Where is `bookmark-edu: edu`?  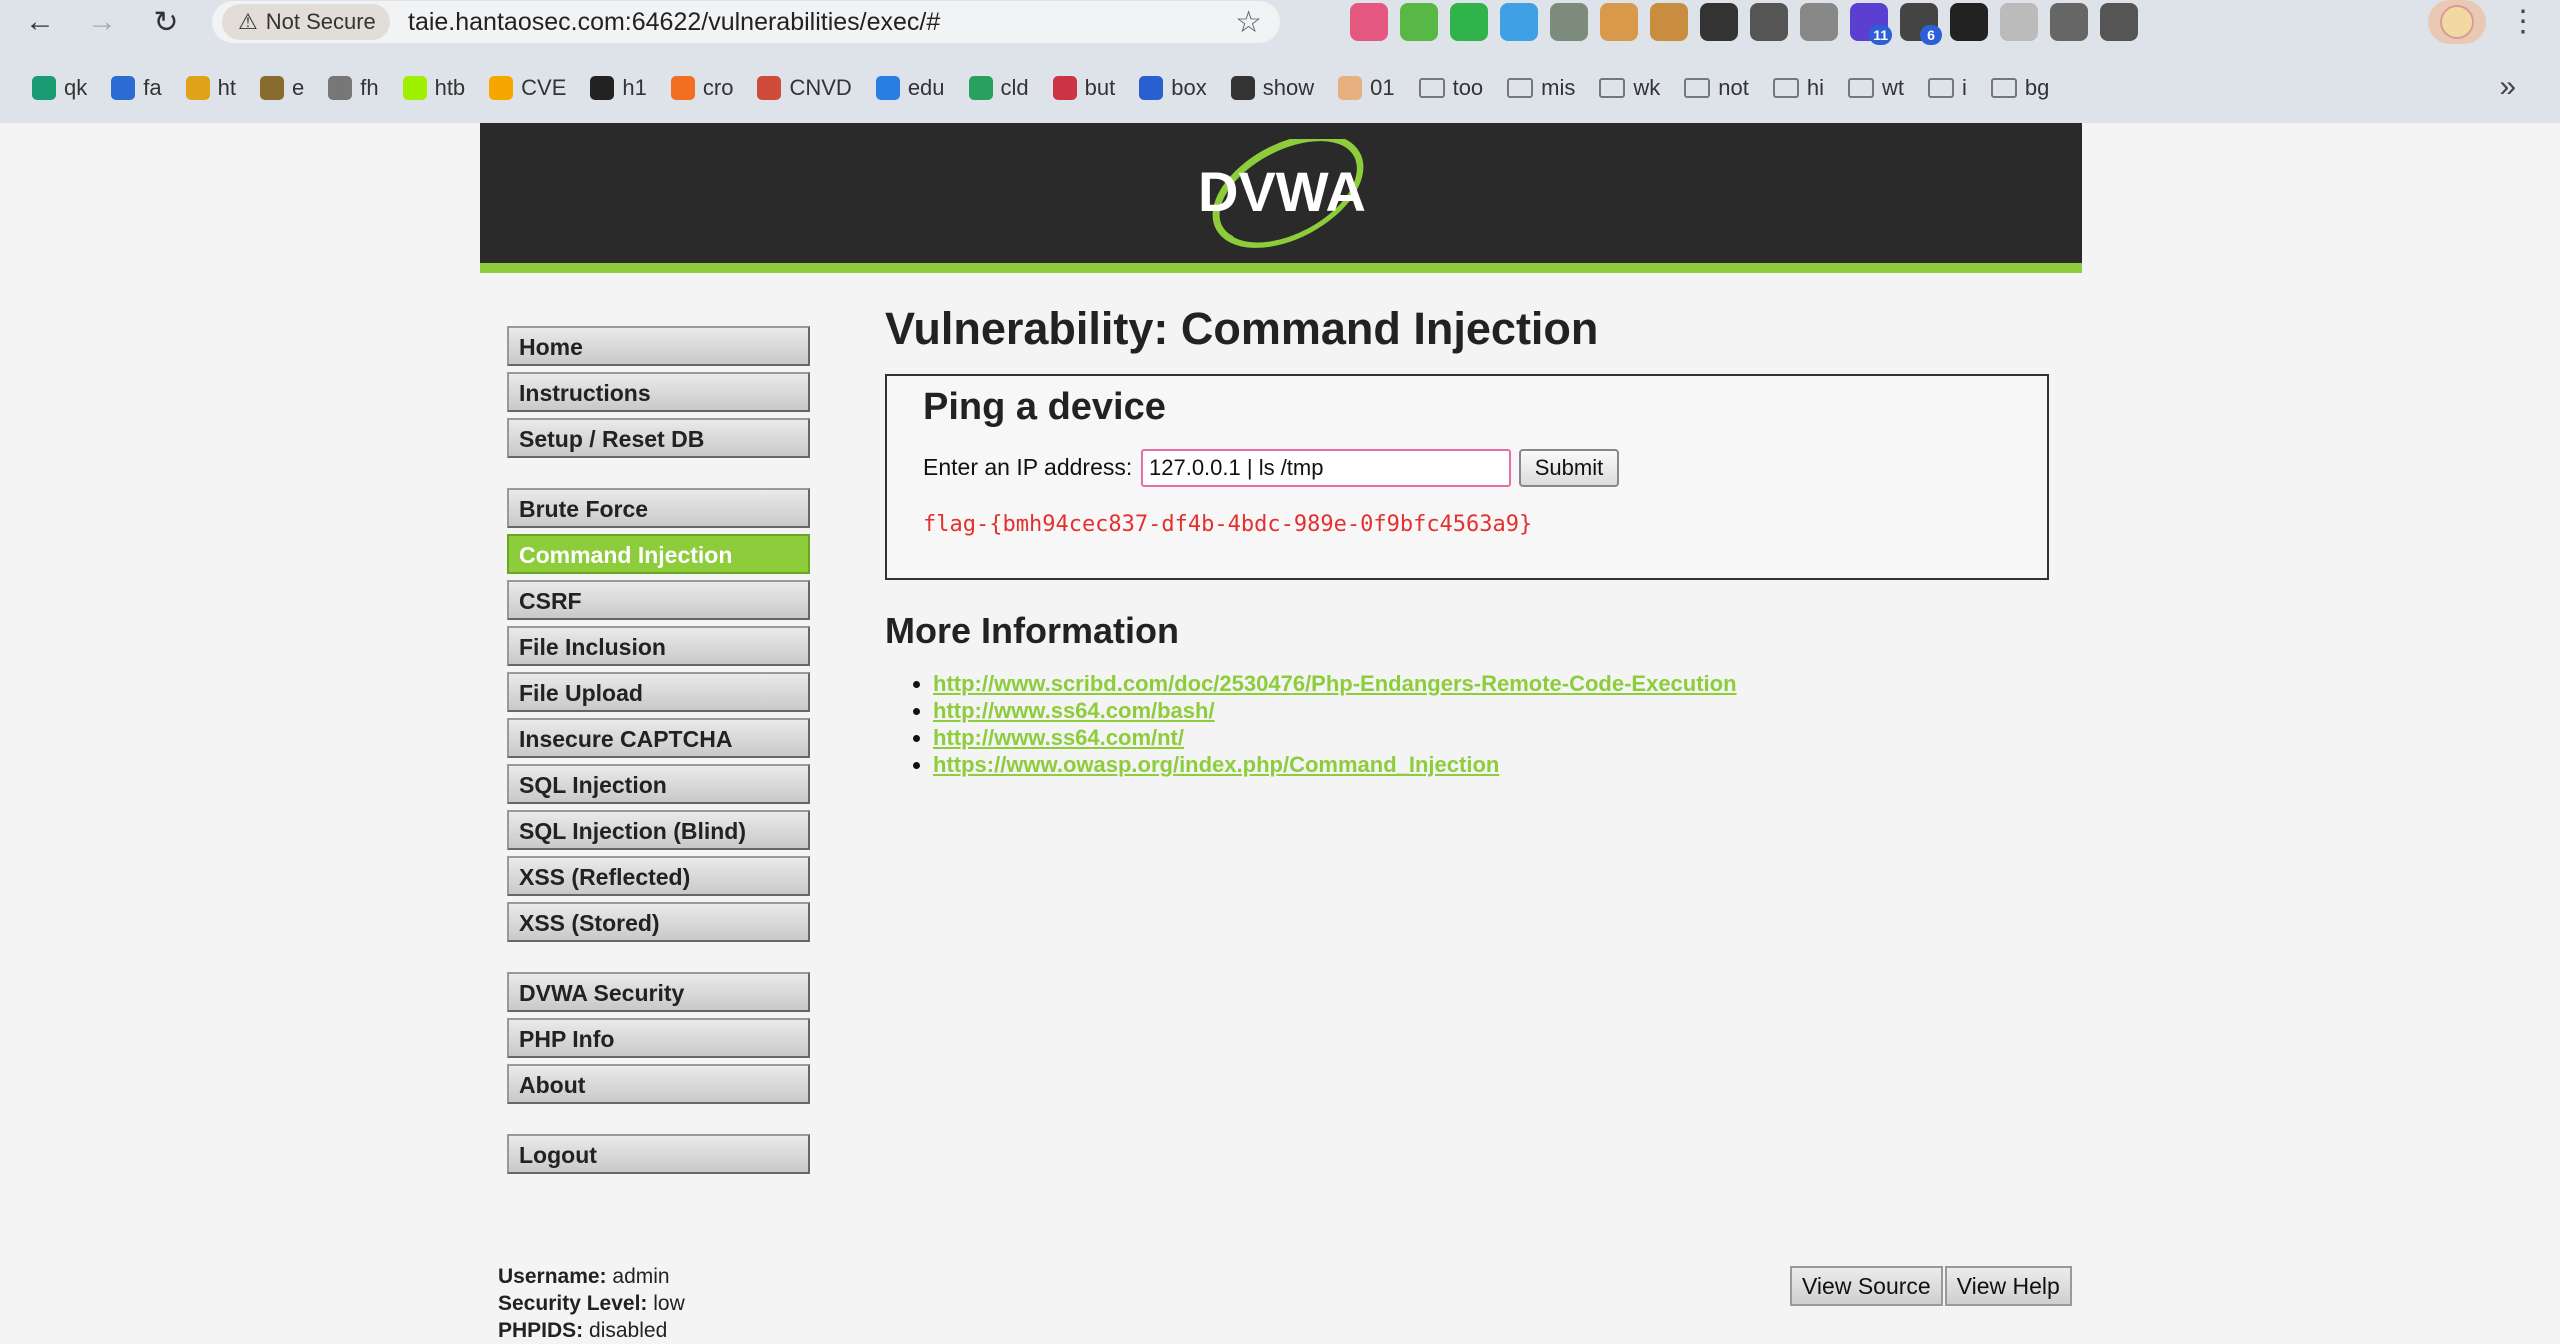 bookmark-edu: edu is located at coordinates (910, 88).